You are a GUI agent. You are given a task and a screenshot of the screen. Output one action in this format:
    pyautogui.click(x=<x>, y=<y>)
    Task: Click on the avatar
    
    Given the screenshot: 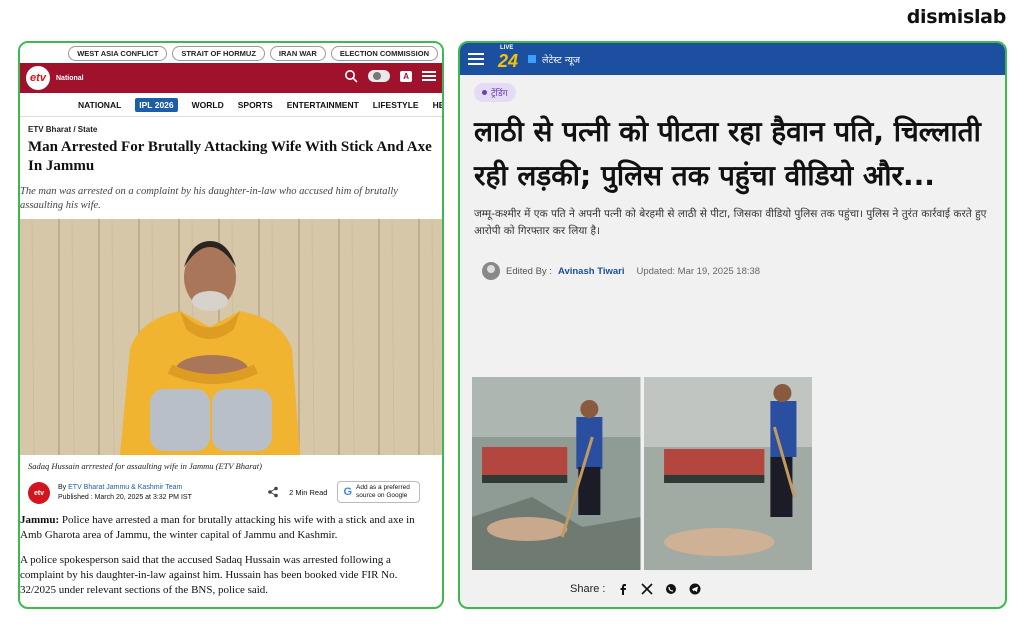 What is the action you would take?
    pyautogui.click(x=491, y=271)
    